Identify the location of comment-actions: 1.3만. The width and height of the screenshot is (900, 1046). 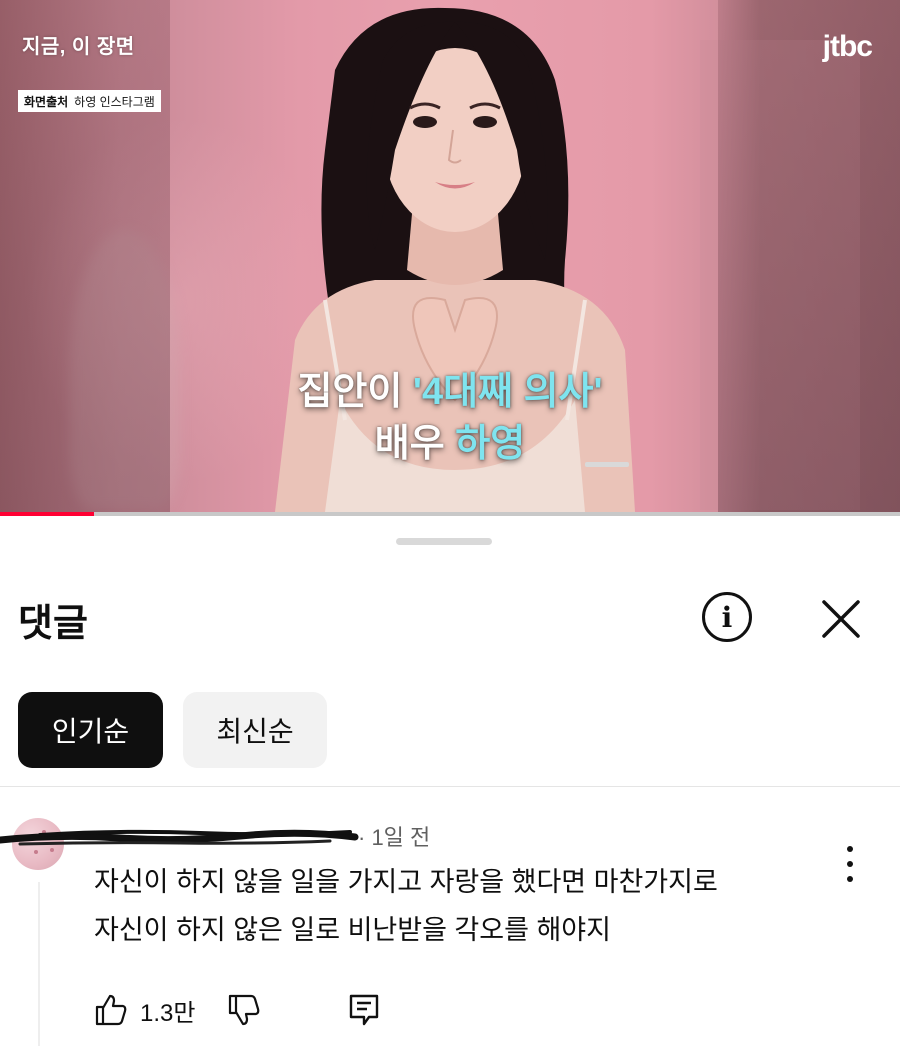
(237, 1010).